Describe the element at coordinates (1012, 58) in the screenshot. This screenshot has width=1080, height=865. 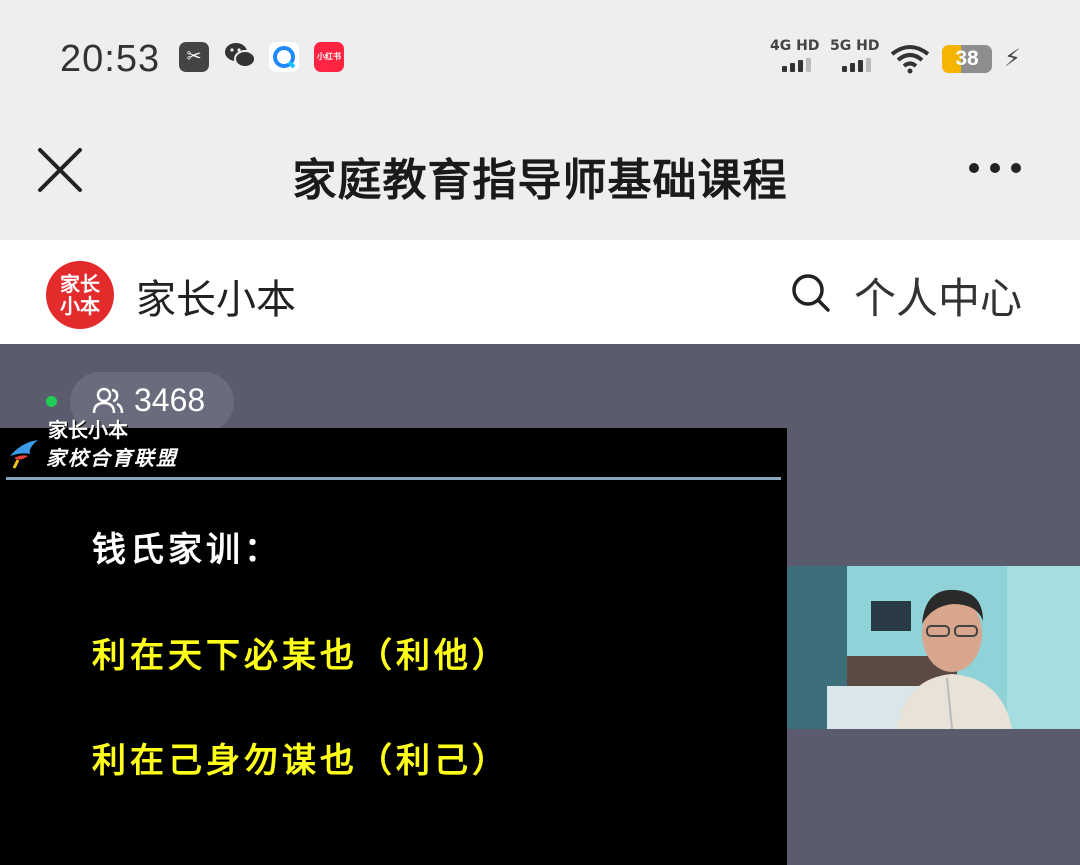
I see `charging-icon: ⚡` at that location.